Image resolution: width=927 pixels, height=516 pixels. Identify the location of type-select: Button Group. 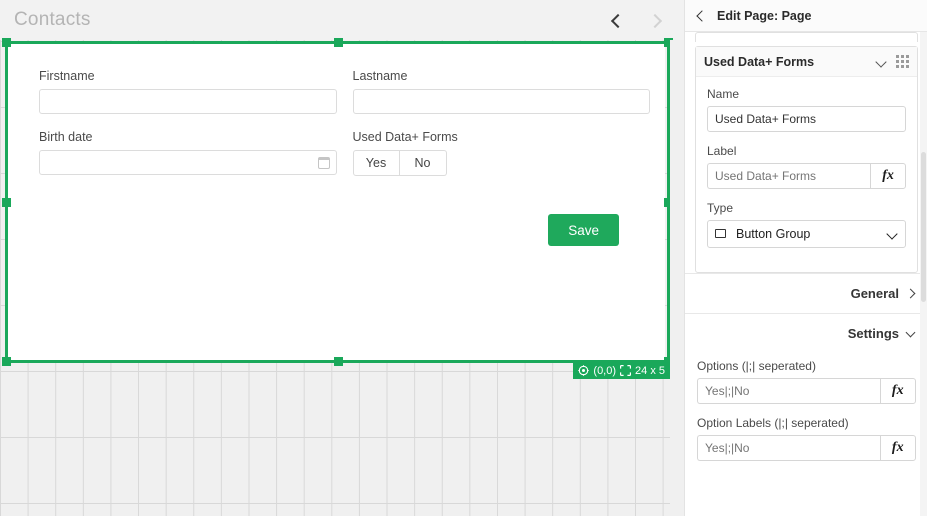
(806, 234).